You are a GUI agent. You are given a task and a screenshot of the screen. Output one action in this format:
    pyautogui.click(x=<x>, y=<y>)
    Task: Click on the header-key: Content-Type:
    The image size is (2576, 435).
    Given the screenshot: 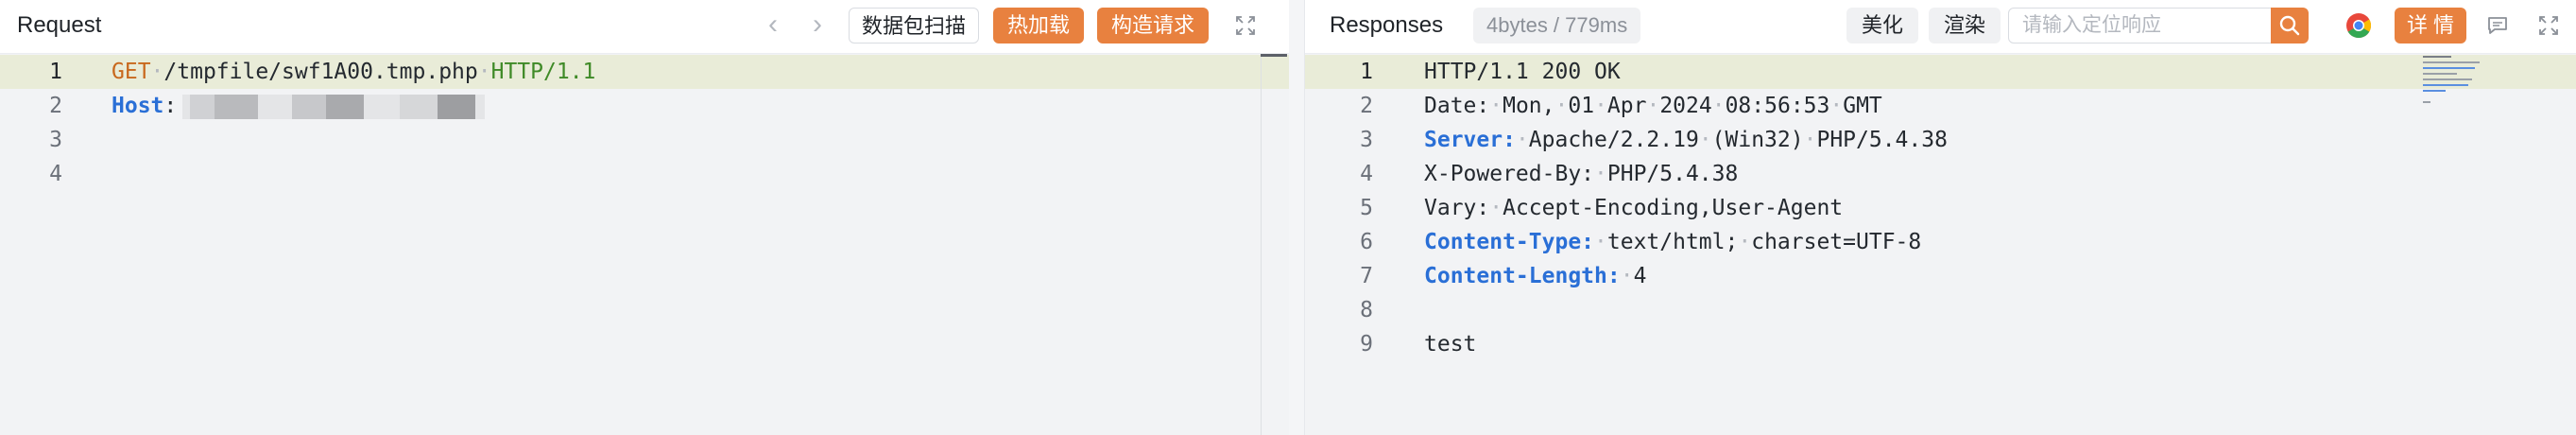 What is the action you would take?
    pyautogui.click(x=1509, y=242)
    